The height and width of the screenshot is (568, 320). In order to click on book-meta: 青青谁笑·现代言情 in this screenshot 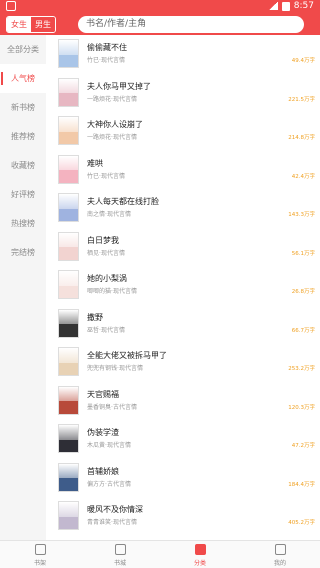, I will do `click(112, 521)`.